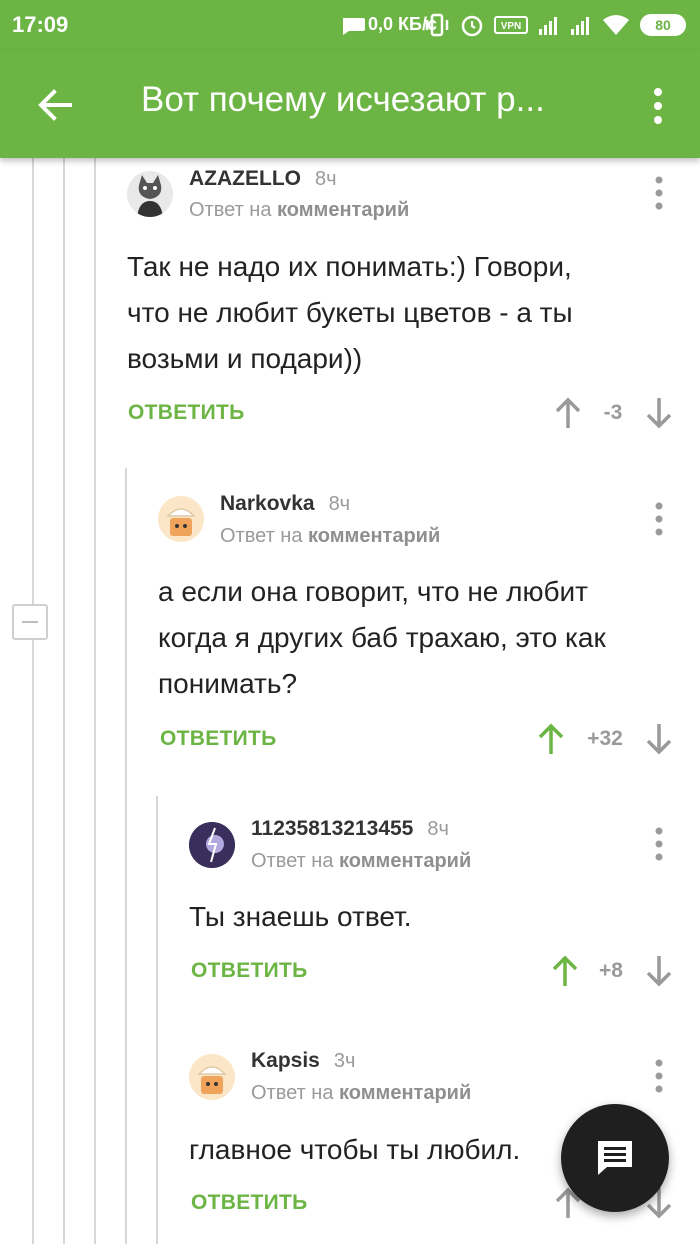 The width and height of the screenshot is (700, 1244). Describe the element at coordinates (613, 412) in the screenshot. I see `comment-score: -3` at that location.